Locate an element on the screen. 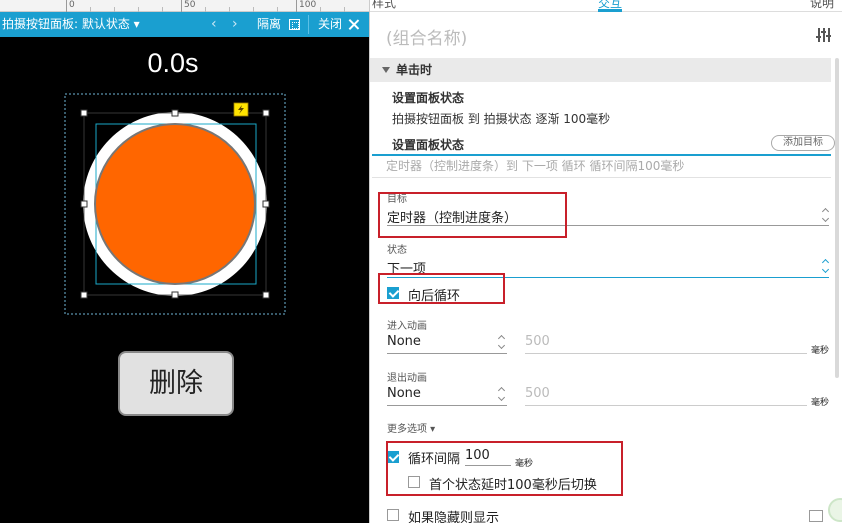 This screenshot has height=523, width=842. delete-button: 删除 is located at coordinates (176, 383).